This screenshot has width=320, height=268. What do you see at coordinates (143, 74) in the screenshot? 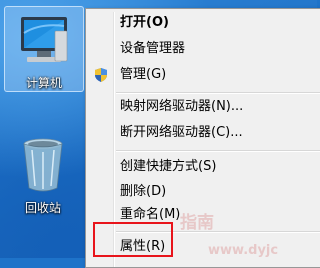
I see `menu-item-label: 管理(G)` at bounding box center [143, 74].